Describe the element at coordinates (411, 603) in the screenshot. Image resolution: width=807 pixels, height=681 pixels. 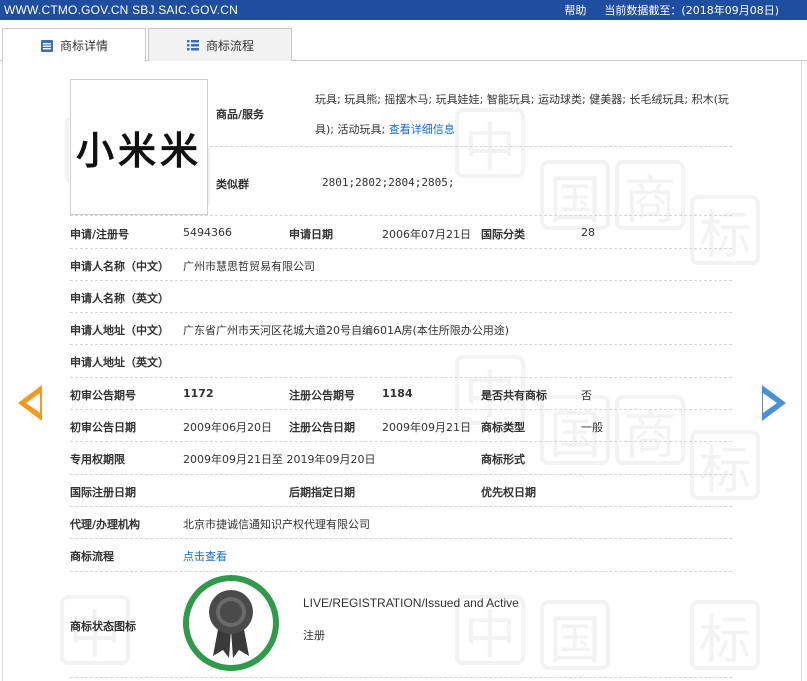
I see `status-en: LIVE/REGISTRATION/Issued and Active` at that location.